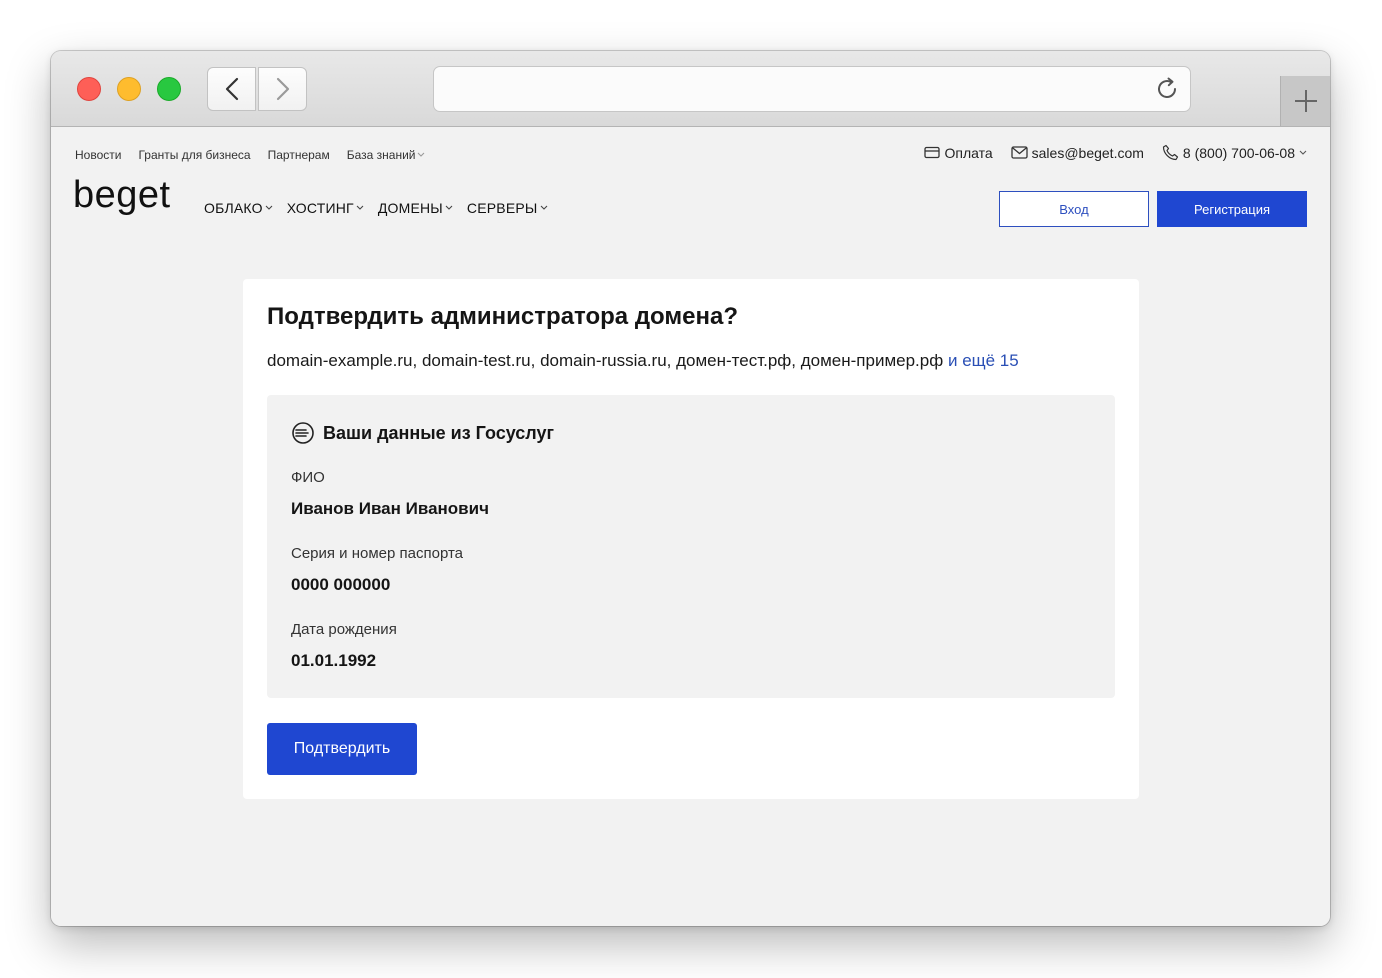  I want to click on topbar-link-knowledge-base: База знаний, so click(386, 155).